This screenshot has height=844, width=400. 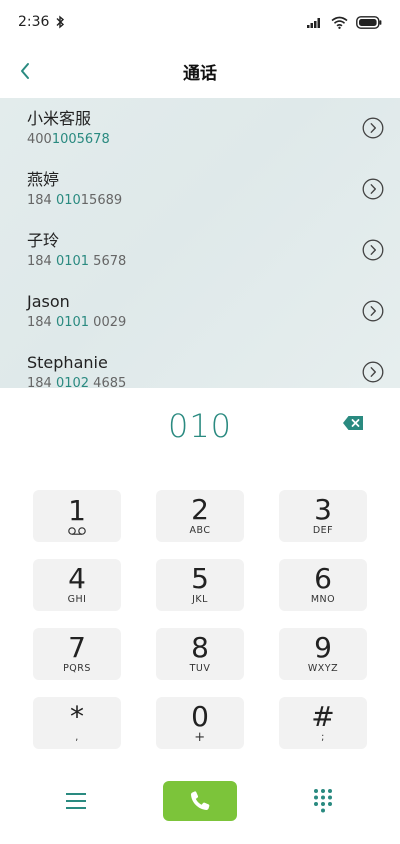 I want to click on status-time: 2:36, so click(x=34, y=22).